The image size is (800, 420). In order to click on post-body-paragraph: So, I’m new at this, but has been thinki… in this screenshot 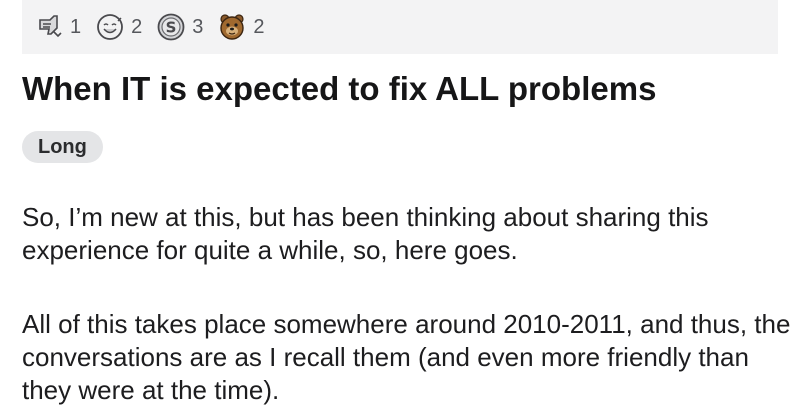, I will do `click(365, 233)`.